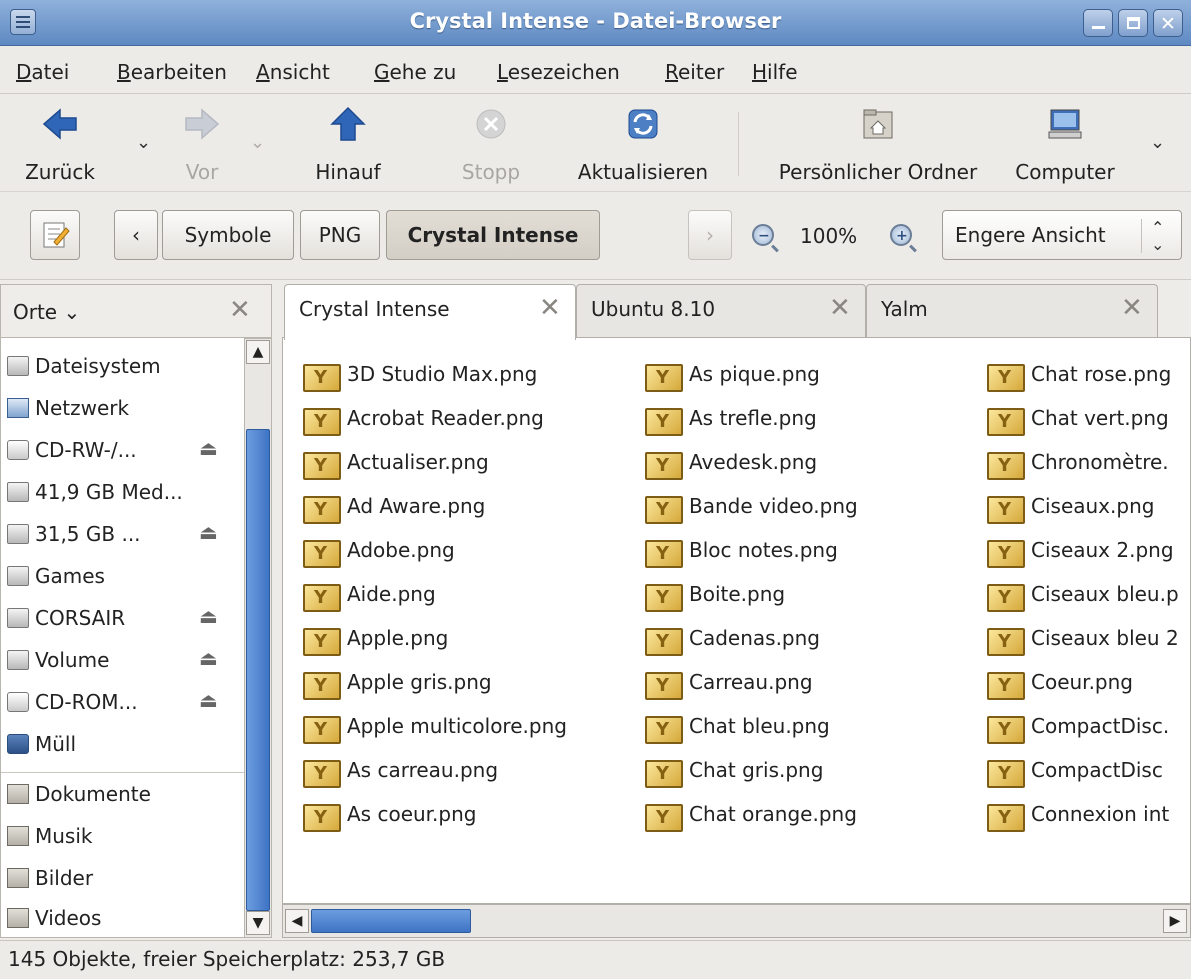  What do you see at coordinates (172, 72) in the screenshot?
I see `menu-bearbeiten: Bearbeiten` at bounding box center [172, 72].